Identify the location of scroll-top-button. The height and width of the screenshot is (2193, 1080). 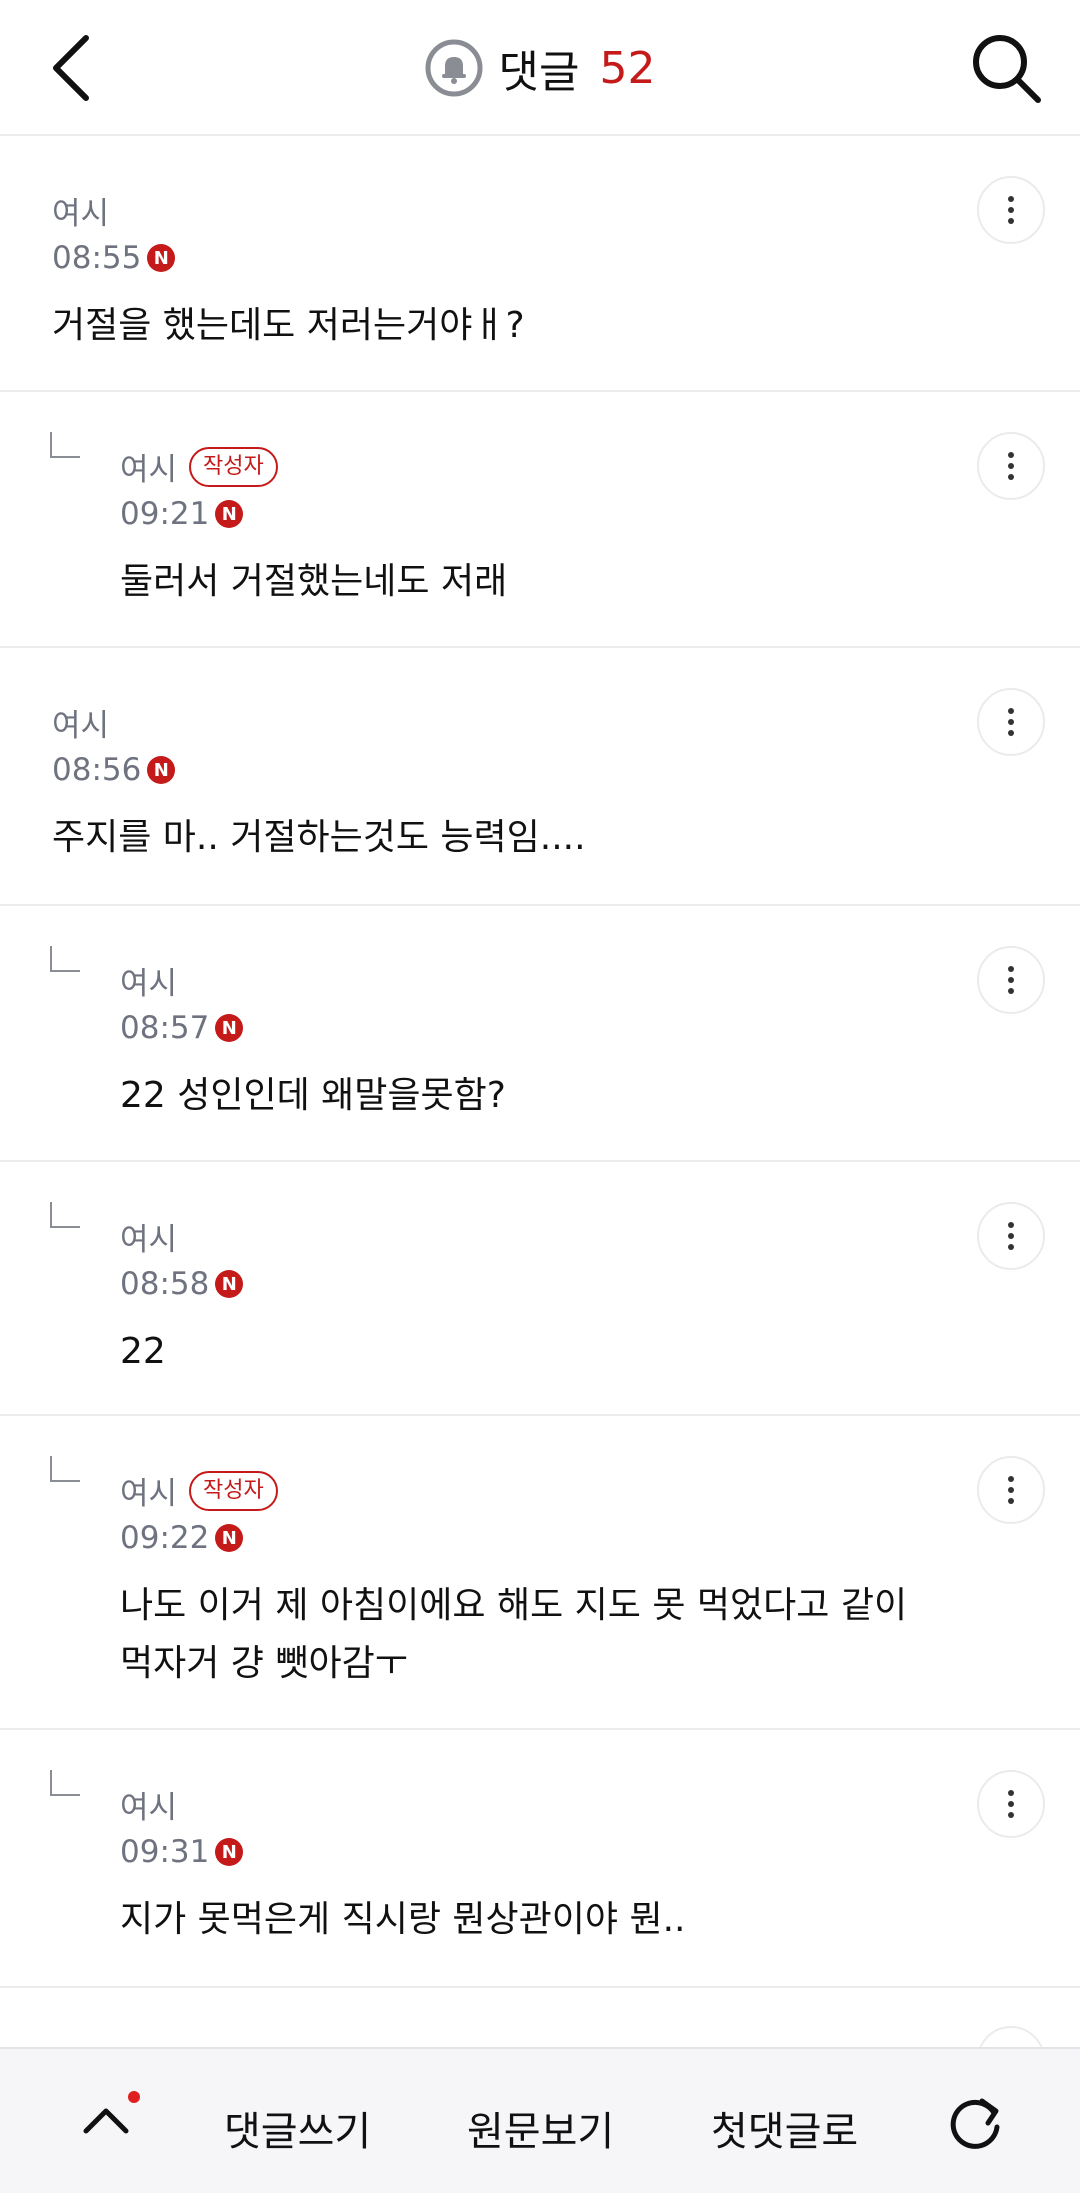
(106, 2121).